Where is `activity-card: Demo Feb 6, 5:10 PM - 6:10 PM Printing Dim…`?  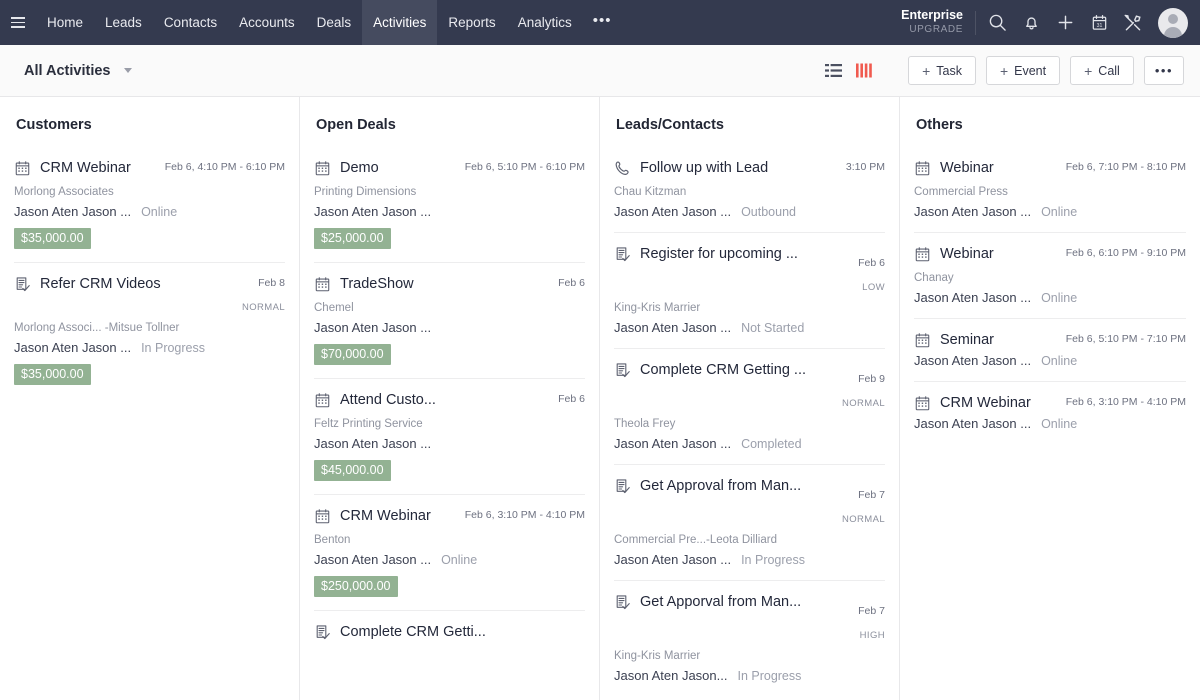
activity-card: Demo Feb 6, 5:10 PM - 6:10 PM Printing Dim… is located at coordinates (449, 205).